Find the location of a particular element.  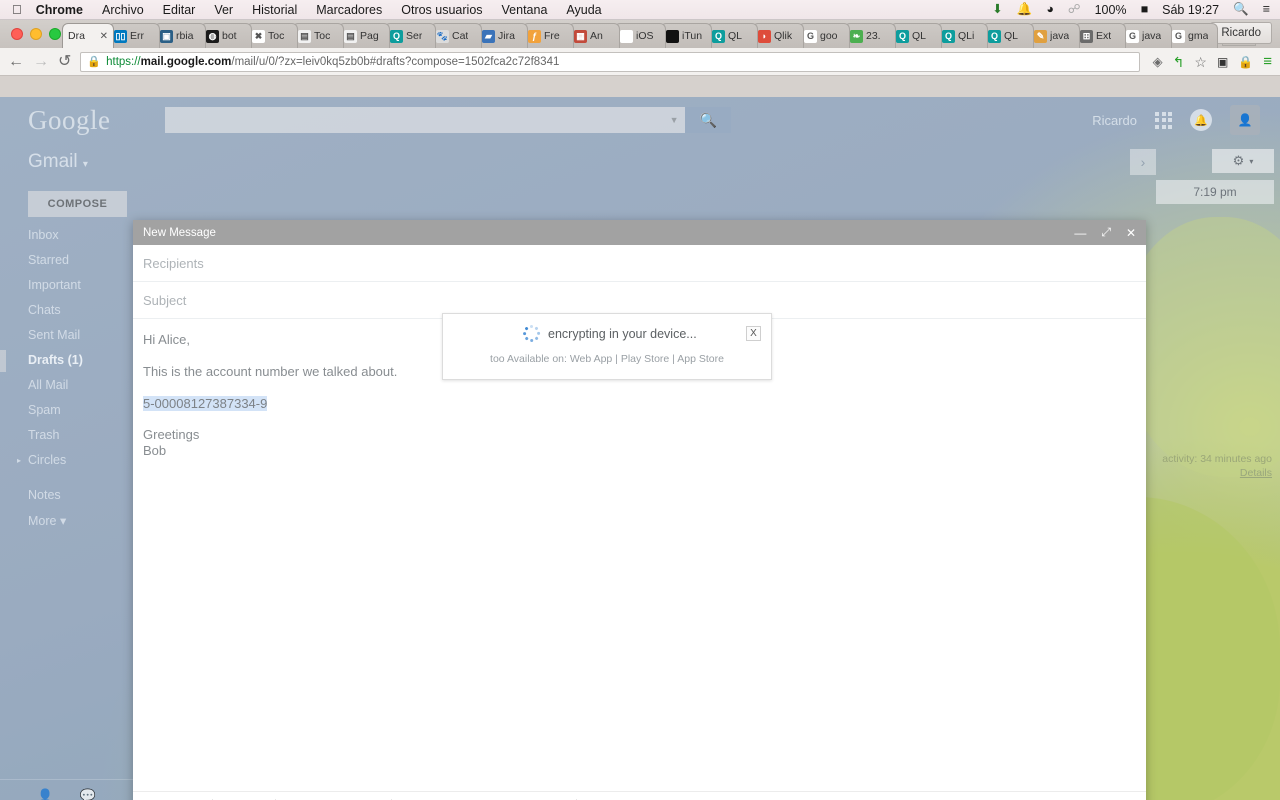

chrome-menu-icon: ≡ is located at coordinates (1267, 61).